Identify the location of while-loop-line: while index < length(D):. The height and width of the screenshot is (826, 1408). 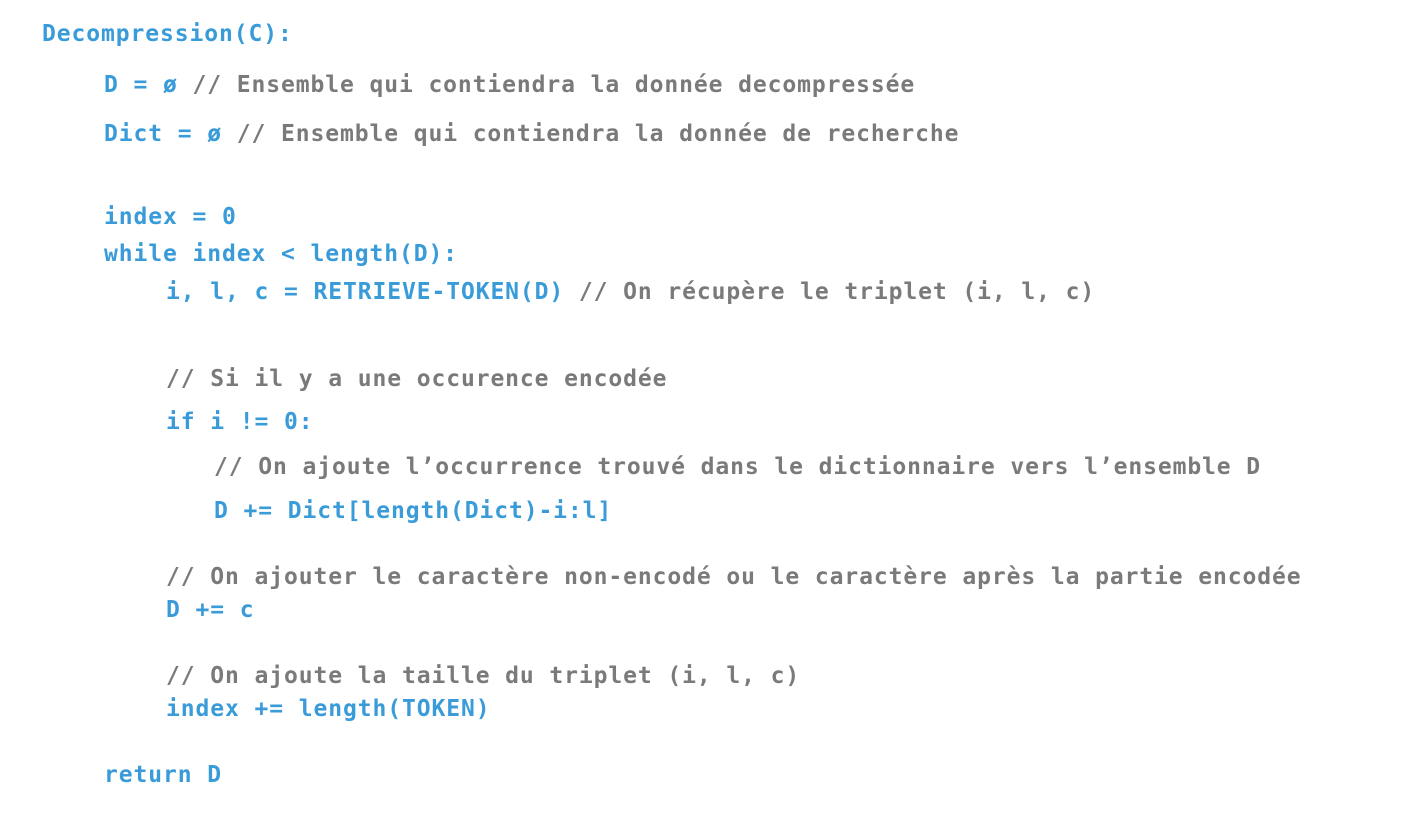
(281, 254).